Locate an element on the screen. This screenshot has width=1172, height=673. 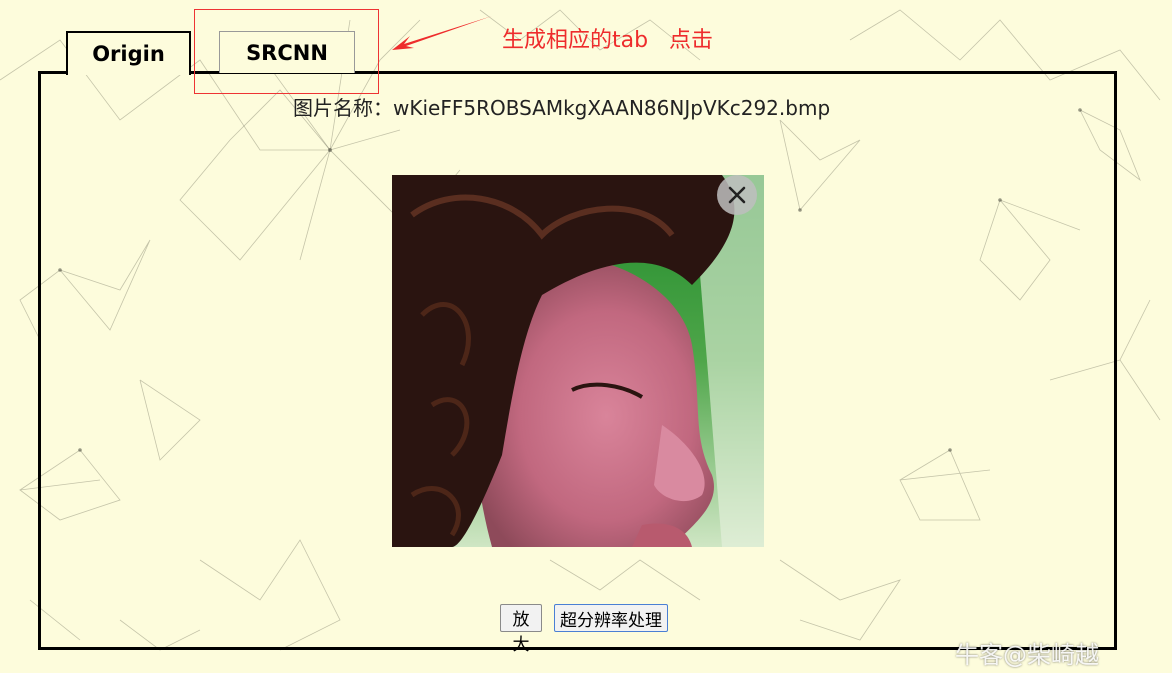
watermark: 牛客@柴崎越 is located at coordinates (1027, 655).